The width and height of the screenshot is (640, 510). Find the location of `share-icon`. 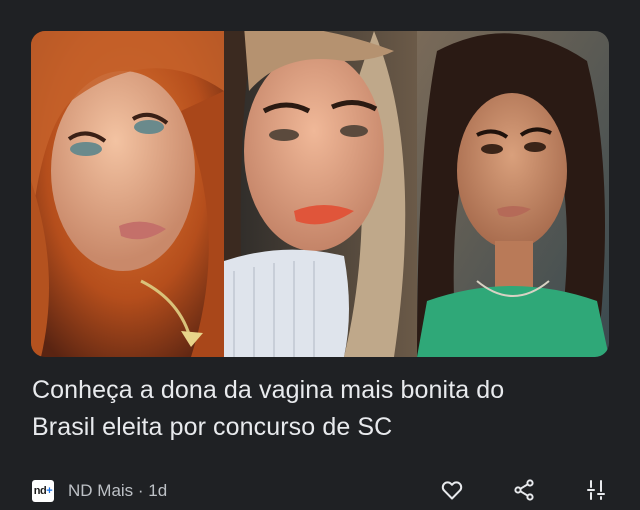

share-icon is located at coordinates (524, 490).